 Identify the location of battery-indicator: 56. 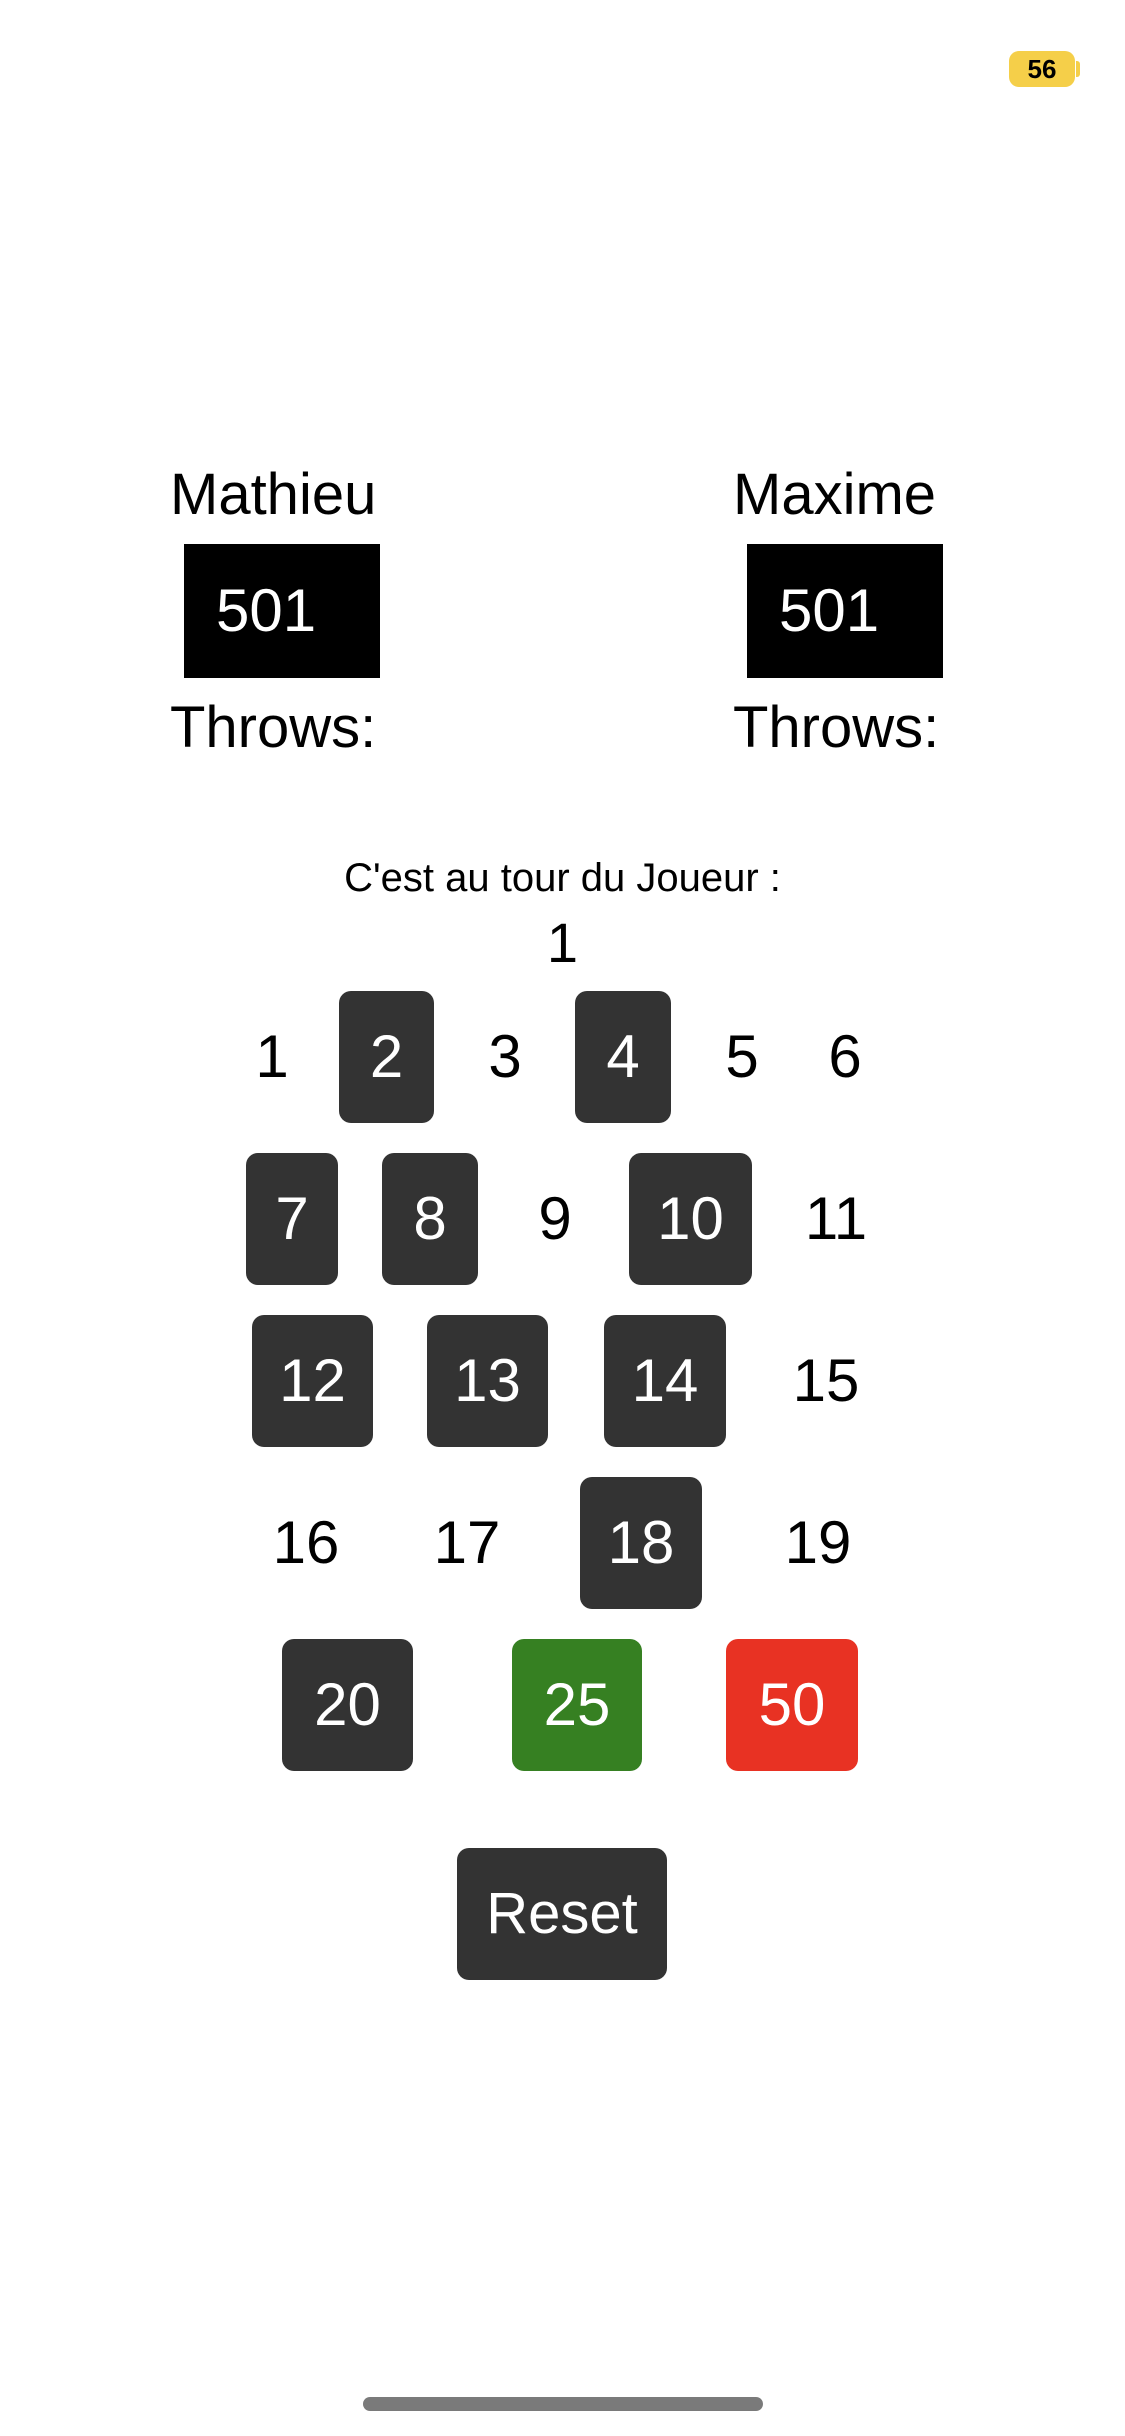
(1042, 69).